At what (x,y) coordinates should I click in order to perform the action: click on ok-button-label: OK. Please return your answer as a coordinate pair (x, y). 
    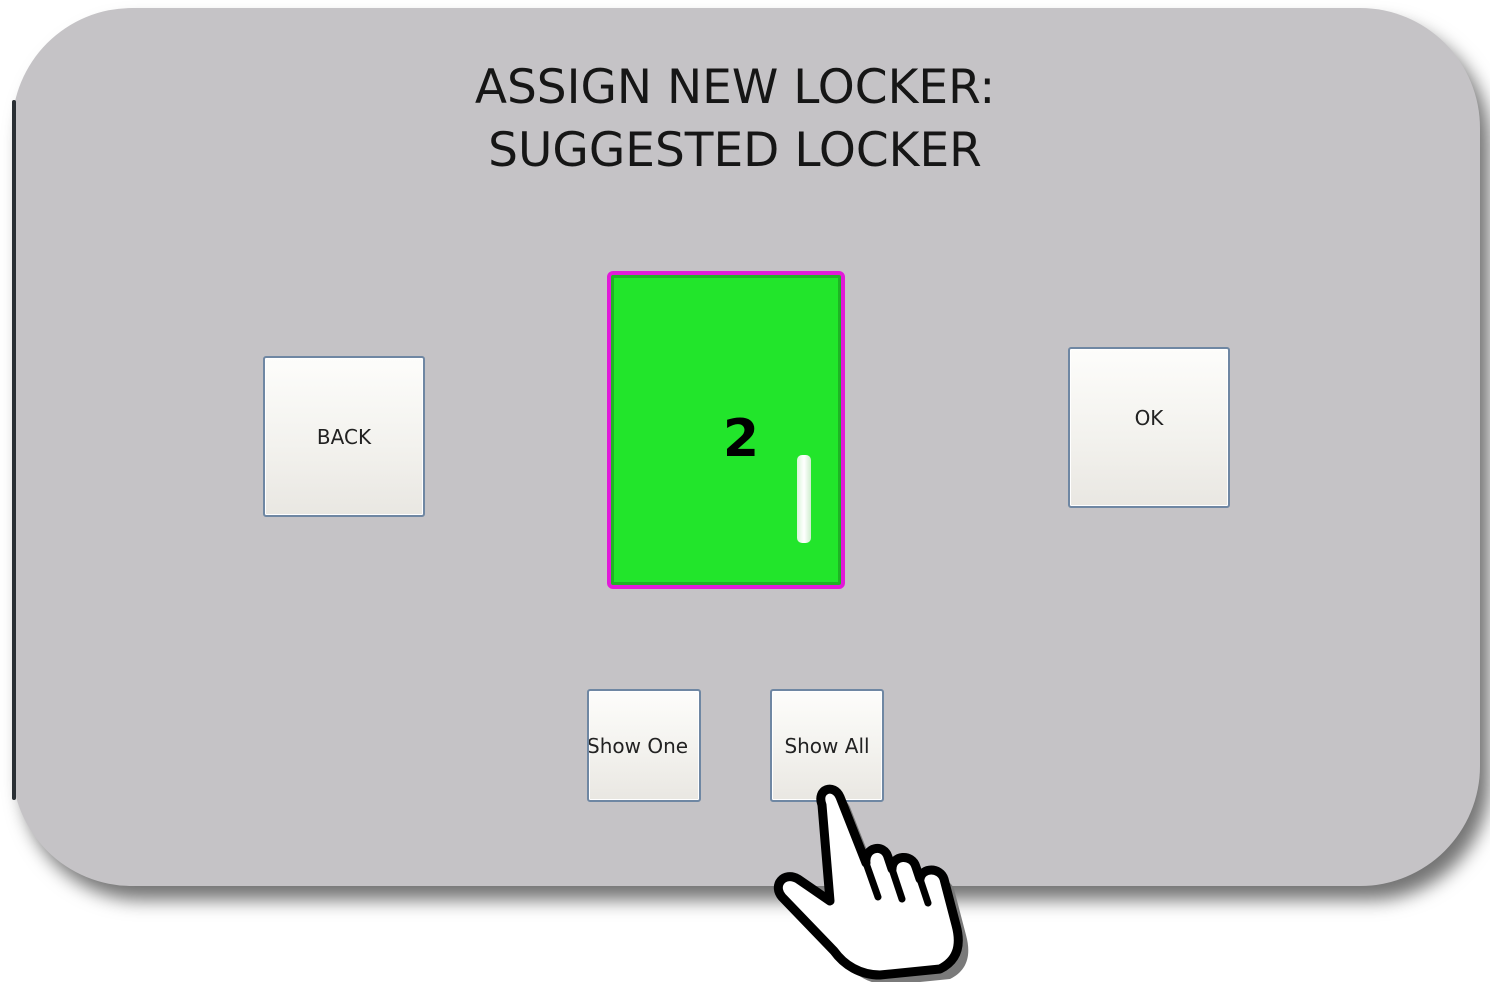
    Looking at the image, I should click on (1149, 417).